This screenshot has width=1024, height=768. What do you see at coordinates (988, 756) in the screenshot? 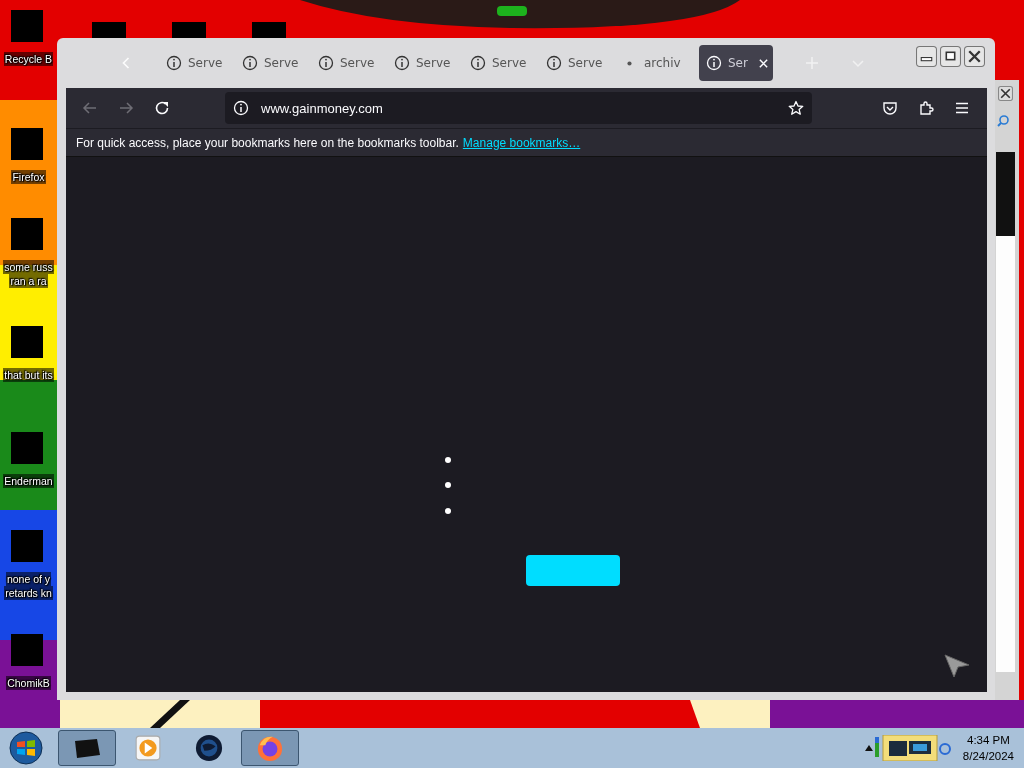
I see `clock-date: 8/24/2024` at bounding box center [988, 756].